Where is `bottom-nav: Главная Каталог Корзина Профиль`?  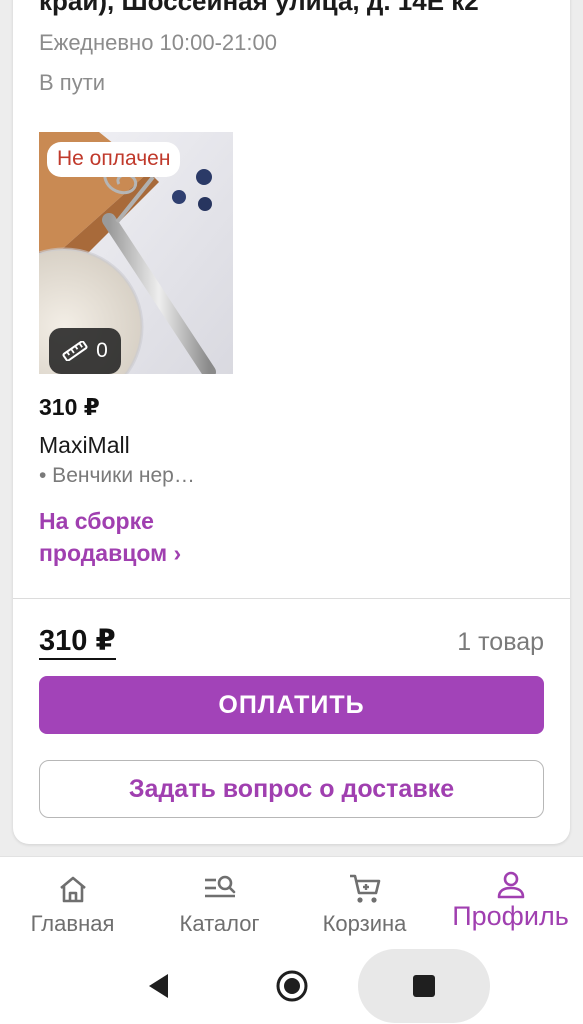 bottom-nav: Главная Каталог Корзина Профиль is located at coordinates (291, 902).